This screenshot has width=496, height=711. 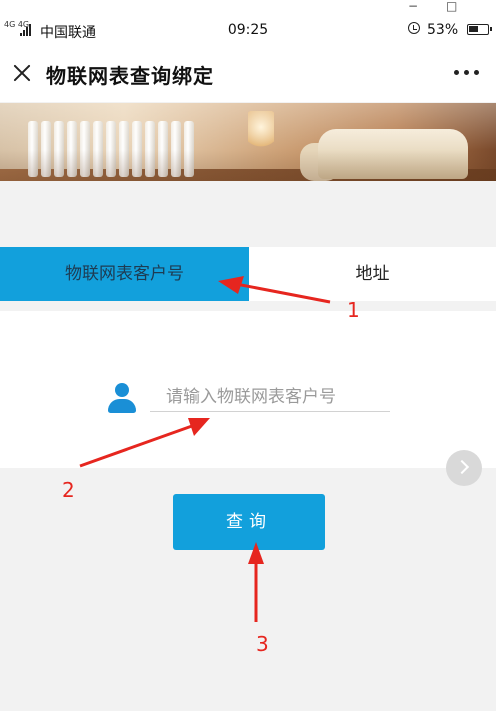 I want to click on page-title: 物联网表查询绑定, so click(x=130, y=76).